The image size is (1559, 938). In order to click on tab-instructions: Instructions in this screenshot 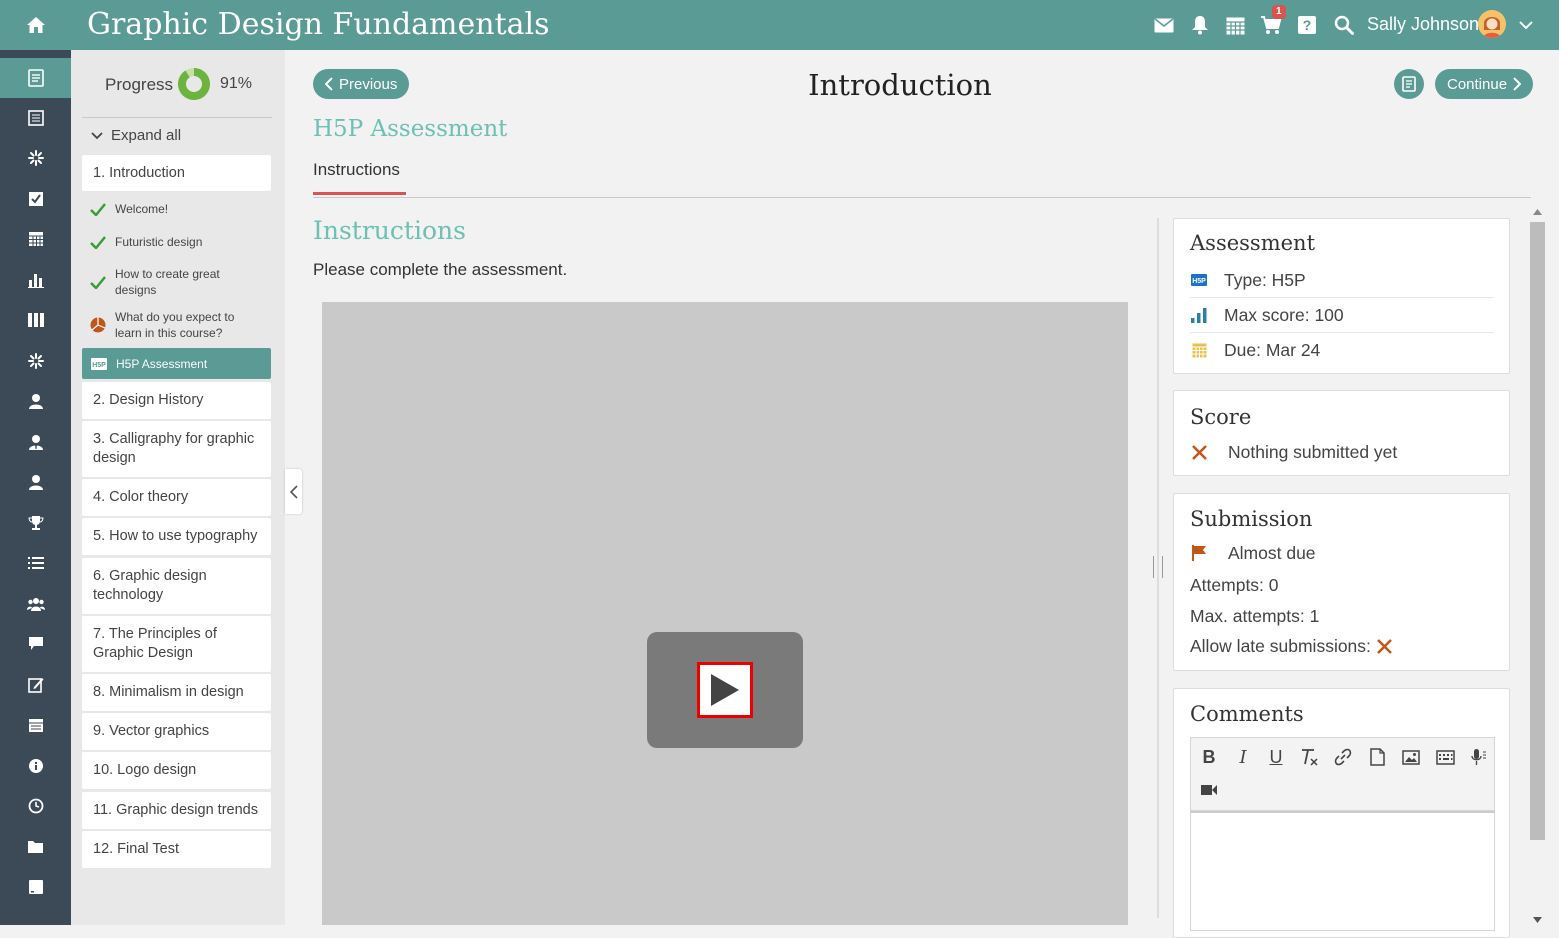, I will do `click(359, 177)`.